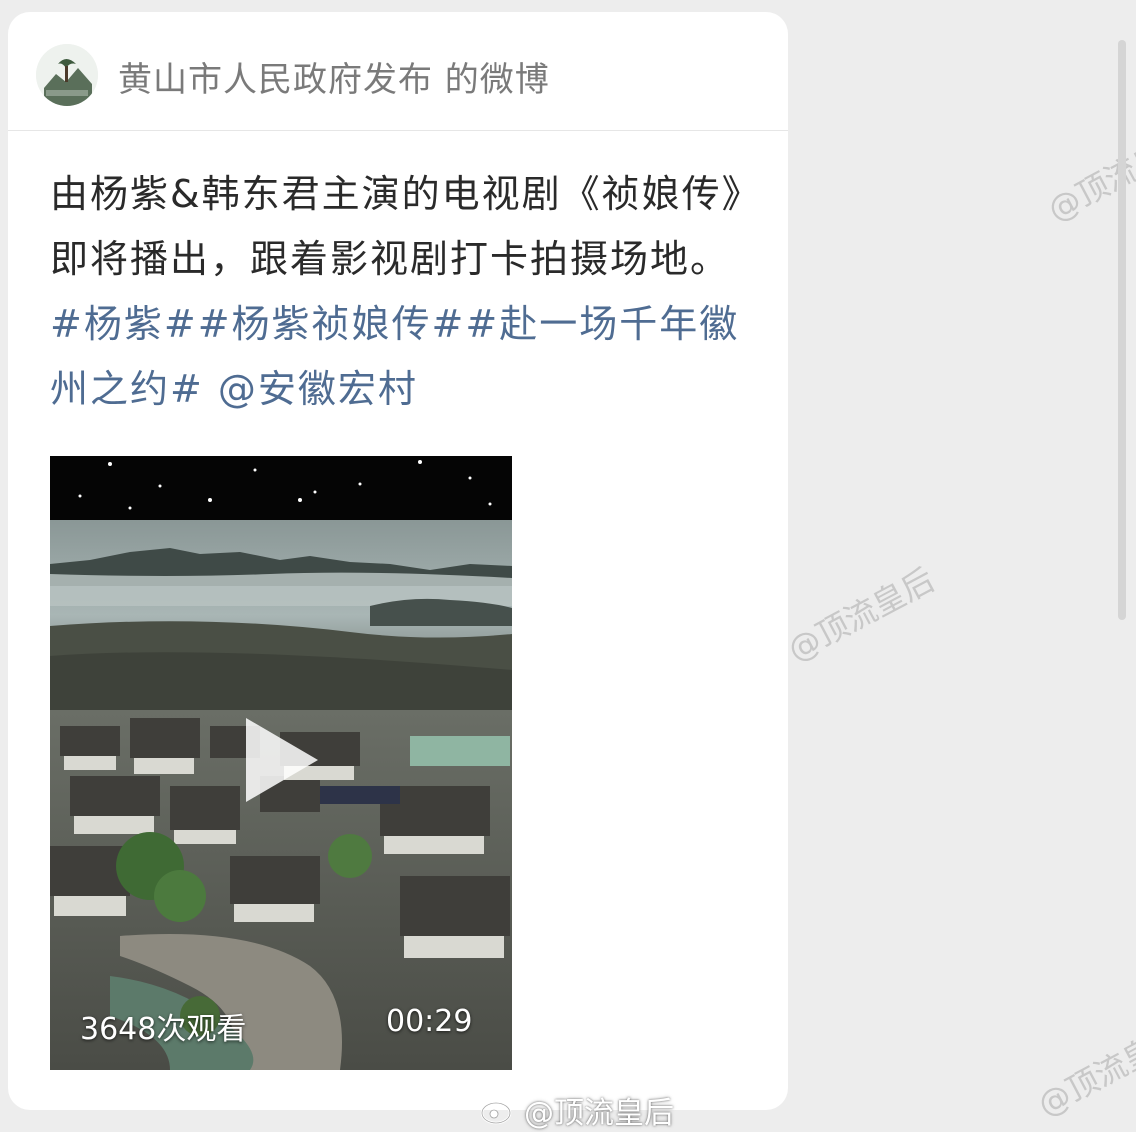  I want to click on watermark-middle: @顶流皇后, so click(861, 615).